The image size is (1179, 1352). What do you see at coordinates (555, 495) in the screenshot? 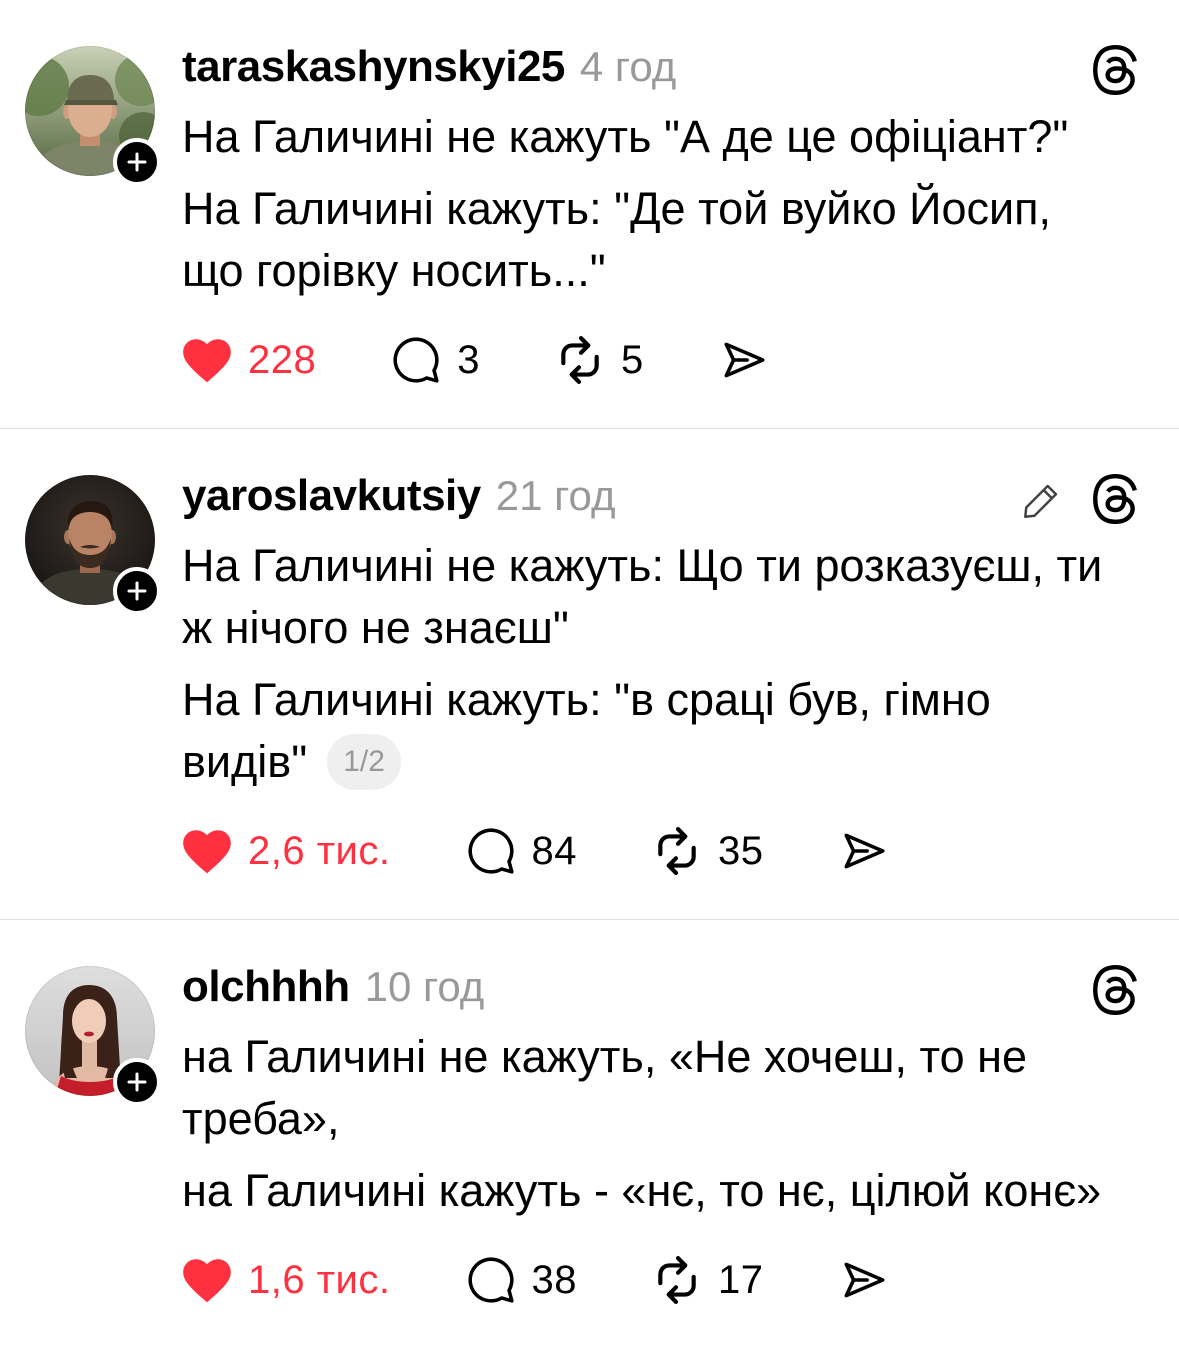
I see `post-time: 21 год` at bounding box center [555, 495].